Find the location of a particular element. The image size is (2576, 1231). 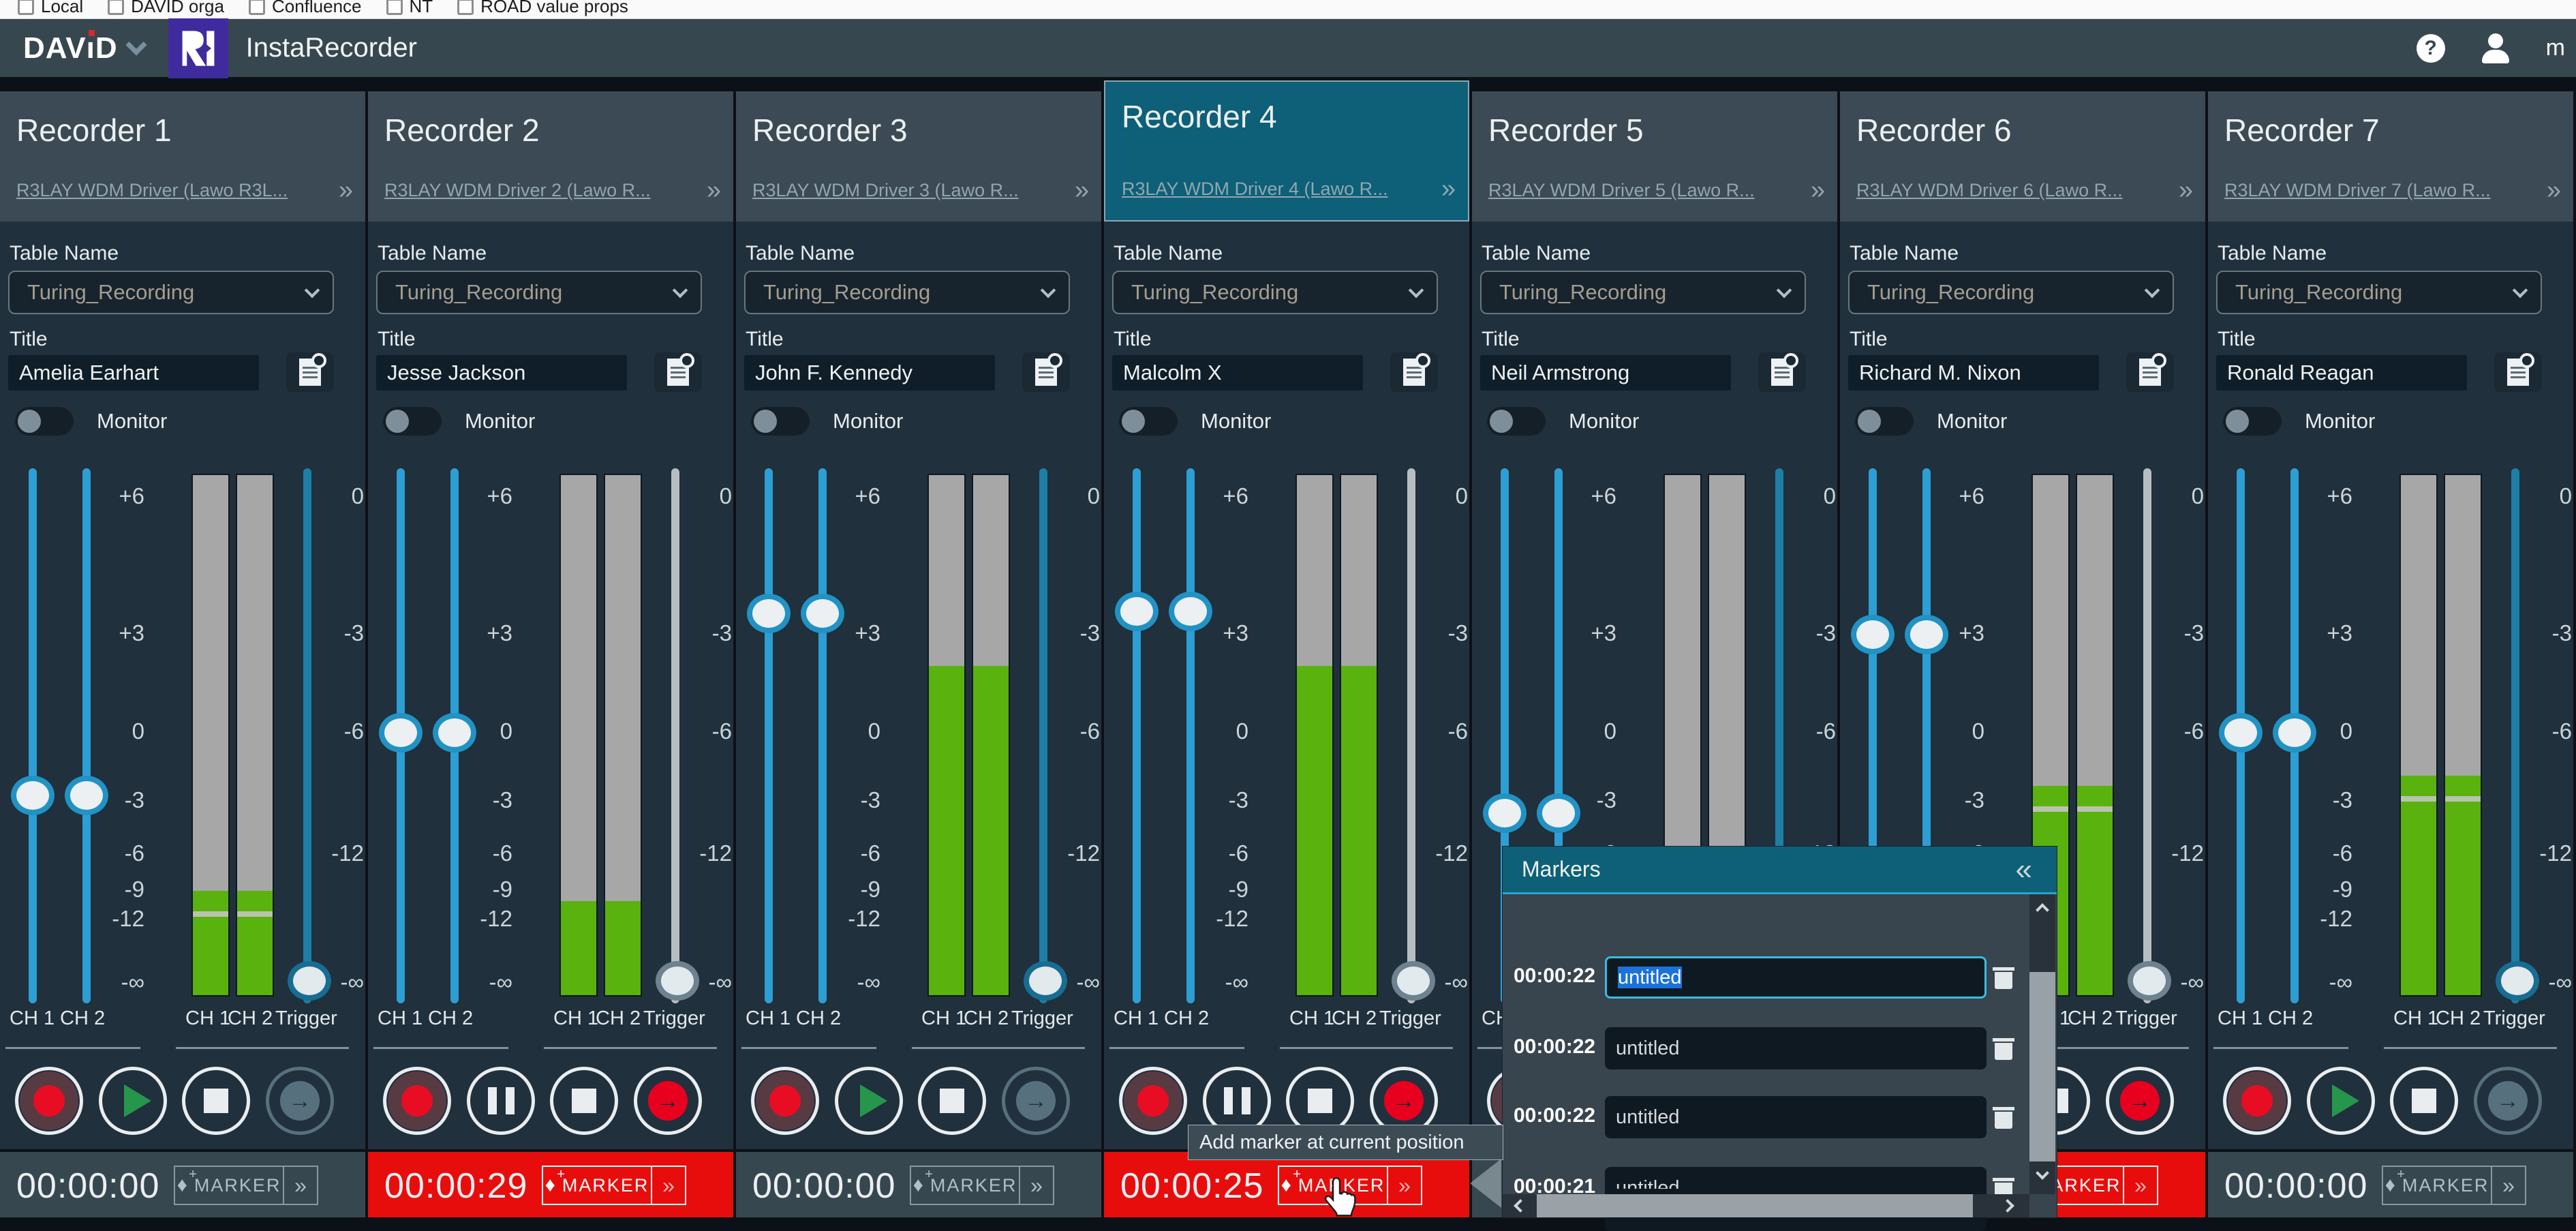

bookmark-item: Local is located at coordinates (50, 8).